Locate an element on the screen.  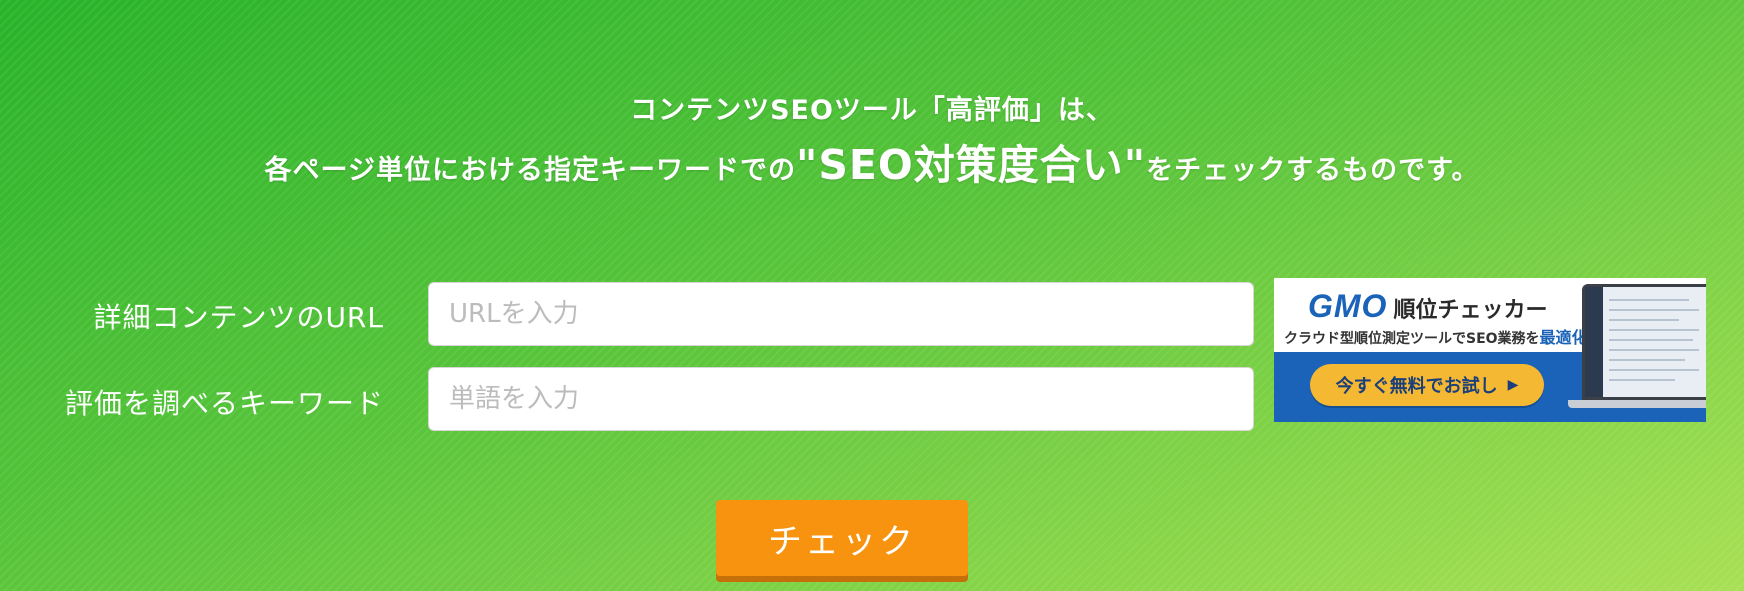
ad-tagline: クラウド型順位測定ツールでSEO業務を最適化! is located at coordinates (1439, 336).